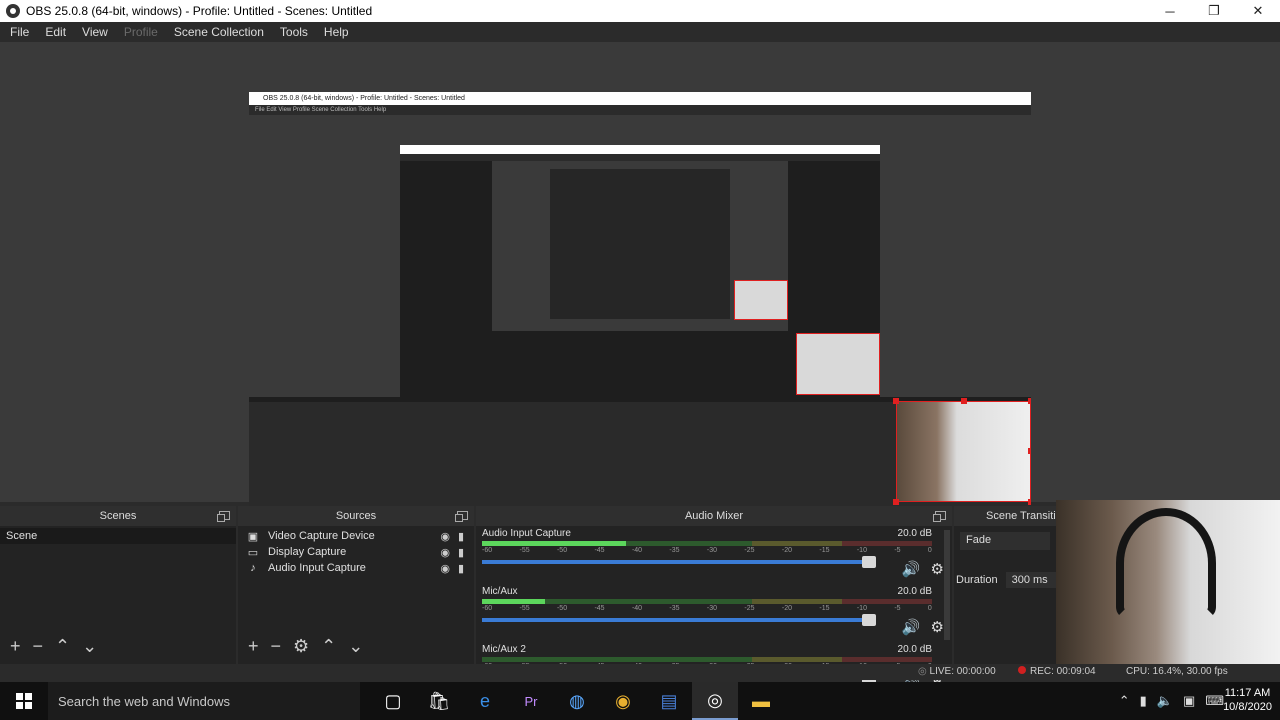  What do you see at coordinates (669, 701) in the screenshot?
I see `word-icon: ▤` at bounding box center [669, 701].